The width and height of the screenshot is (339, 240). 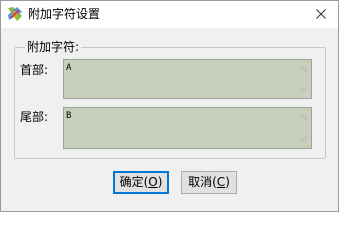 I want to click on window-title: 附加字符设置, so click(x=64, y=14).